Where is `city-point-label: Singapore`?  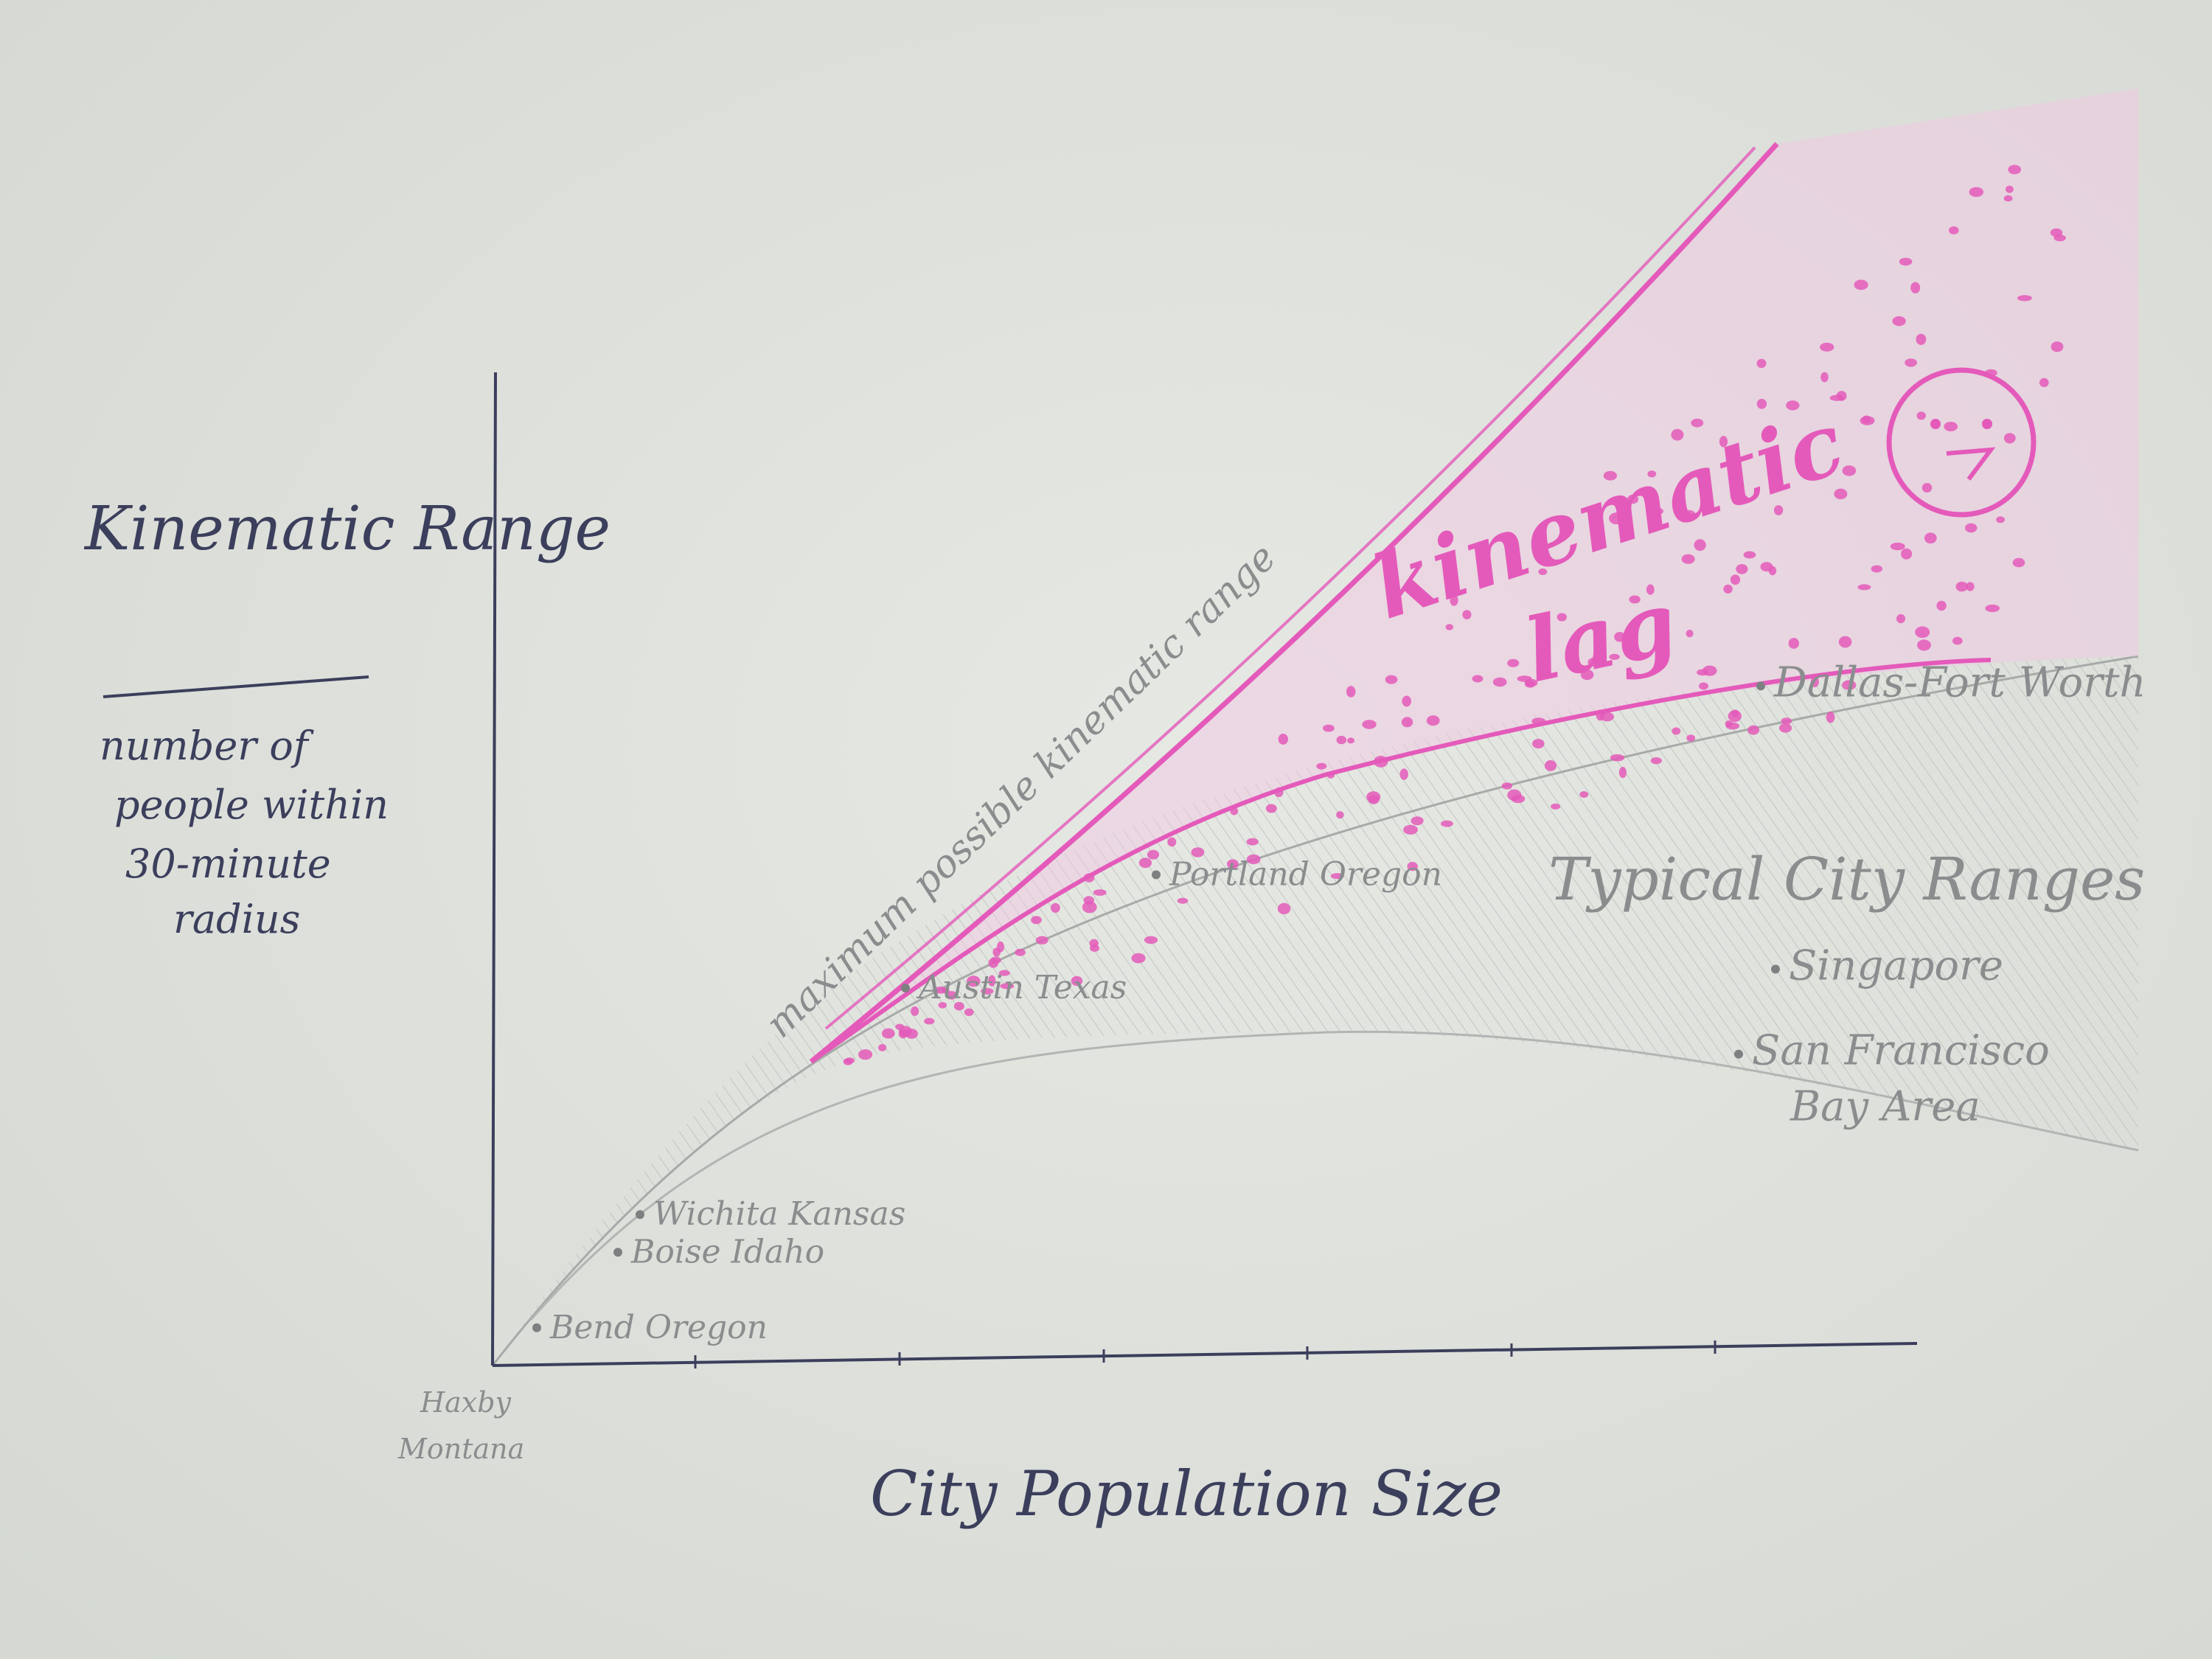 city-point-label: Singapore is located at coordinates (1896, 966).